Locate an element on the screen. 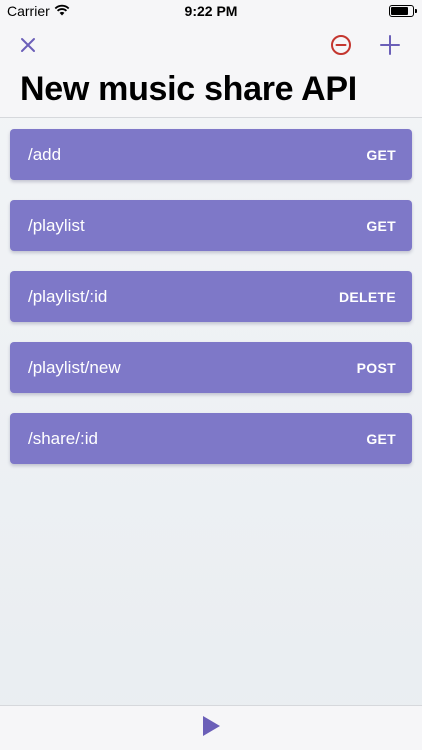 The width and height of the screenshot is (422, 750). add-button is located at coordinates (390, 47).